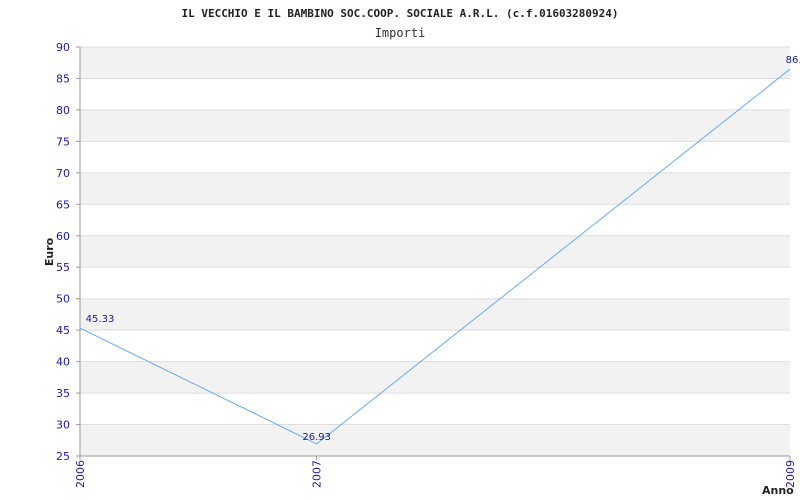 The height and width of the screenshot is (500, 800). Describe the element at coordinates (63, 393) in the screenshot. I see `y-tick-label: 35` at that location.